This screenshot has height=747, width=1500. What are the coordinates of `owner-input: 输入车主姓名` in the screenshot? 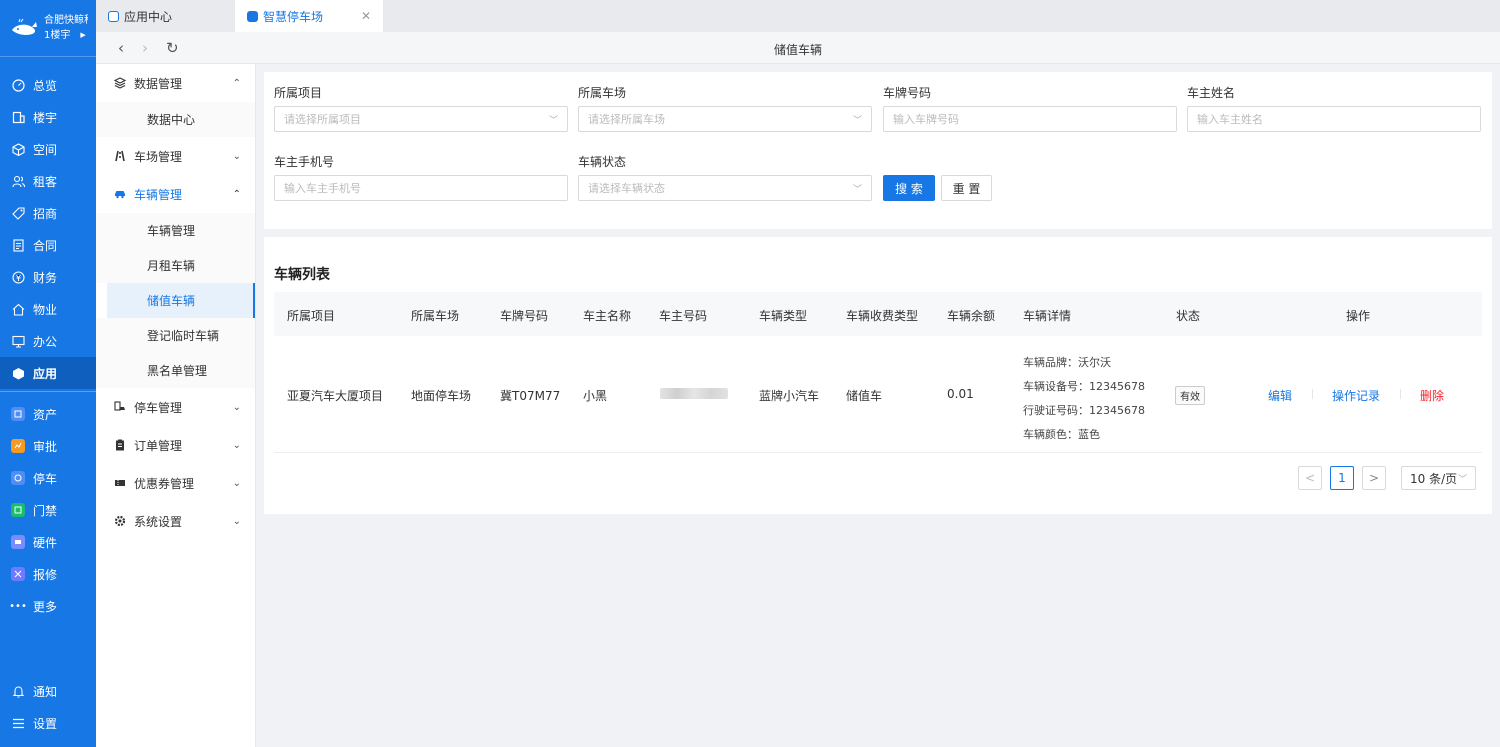 It's located at (1334, 119).